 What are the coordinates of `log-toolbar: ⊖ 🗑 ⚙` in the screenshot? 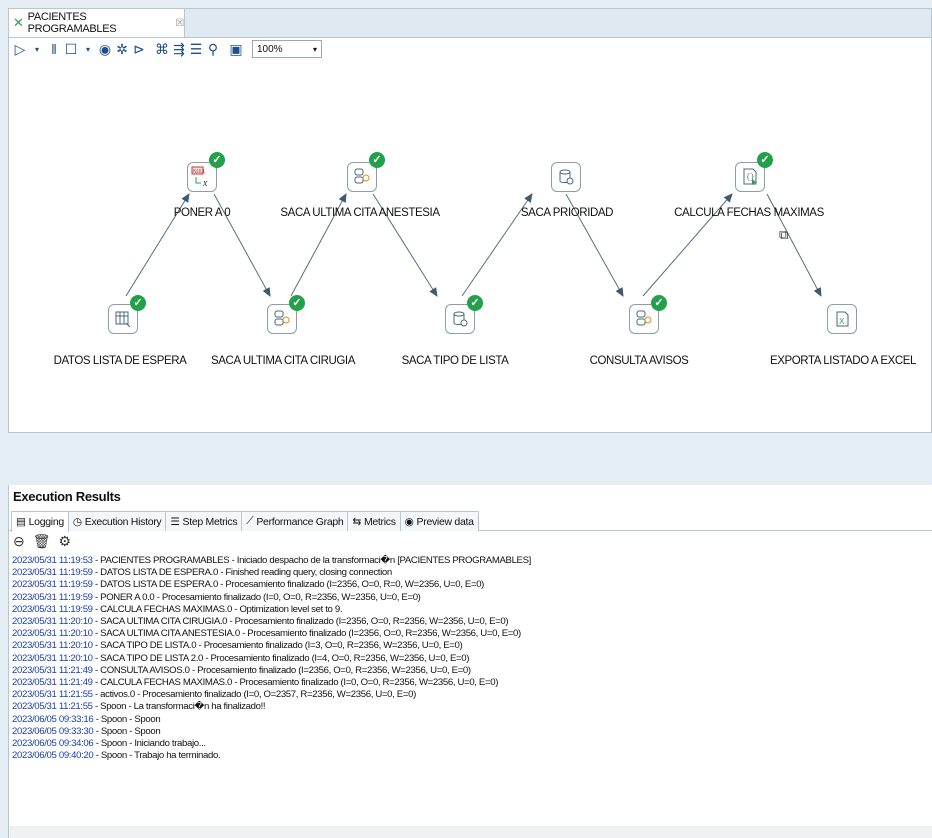 It's located at (42, 541).